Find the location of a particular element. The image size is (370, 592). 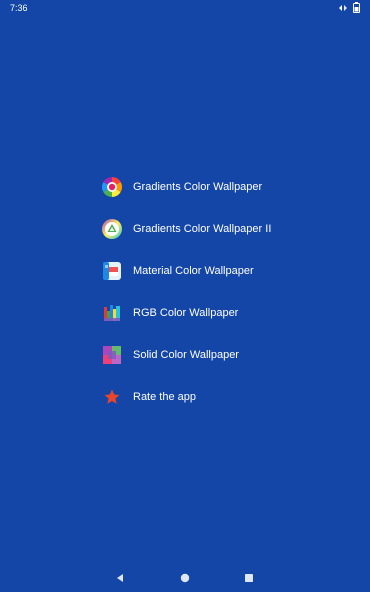

menu-item-solid: Solid Color Wallpaper is located at coordinates (220, 355).